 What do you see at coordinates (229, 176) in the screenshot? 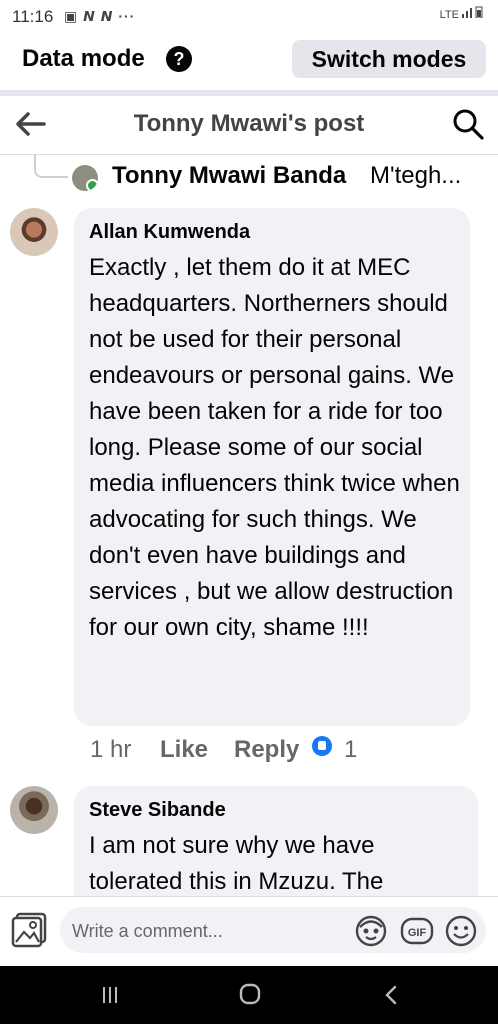
I see `parent-comment-author: Tonny Mwawi Banda` at bounding box center [229, 176].